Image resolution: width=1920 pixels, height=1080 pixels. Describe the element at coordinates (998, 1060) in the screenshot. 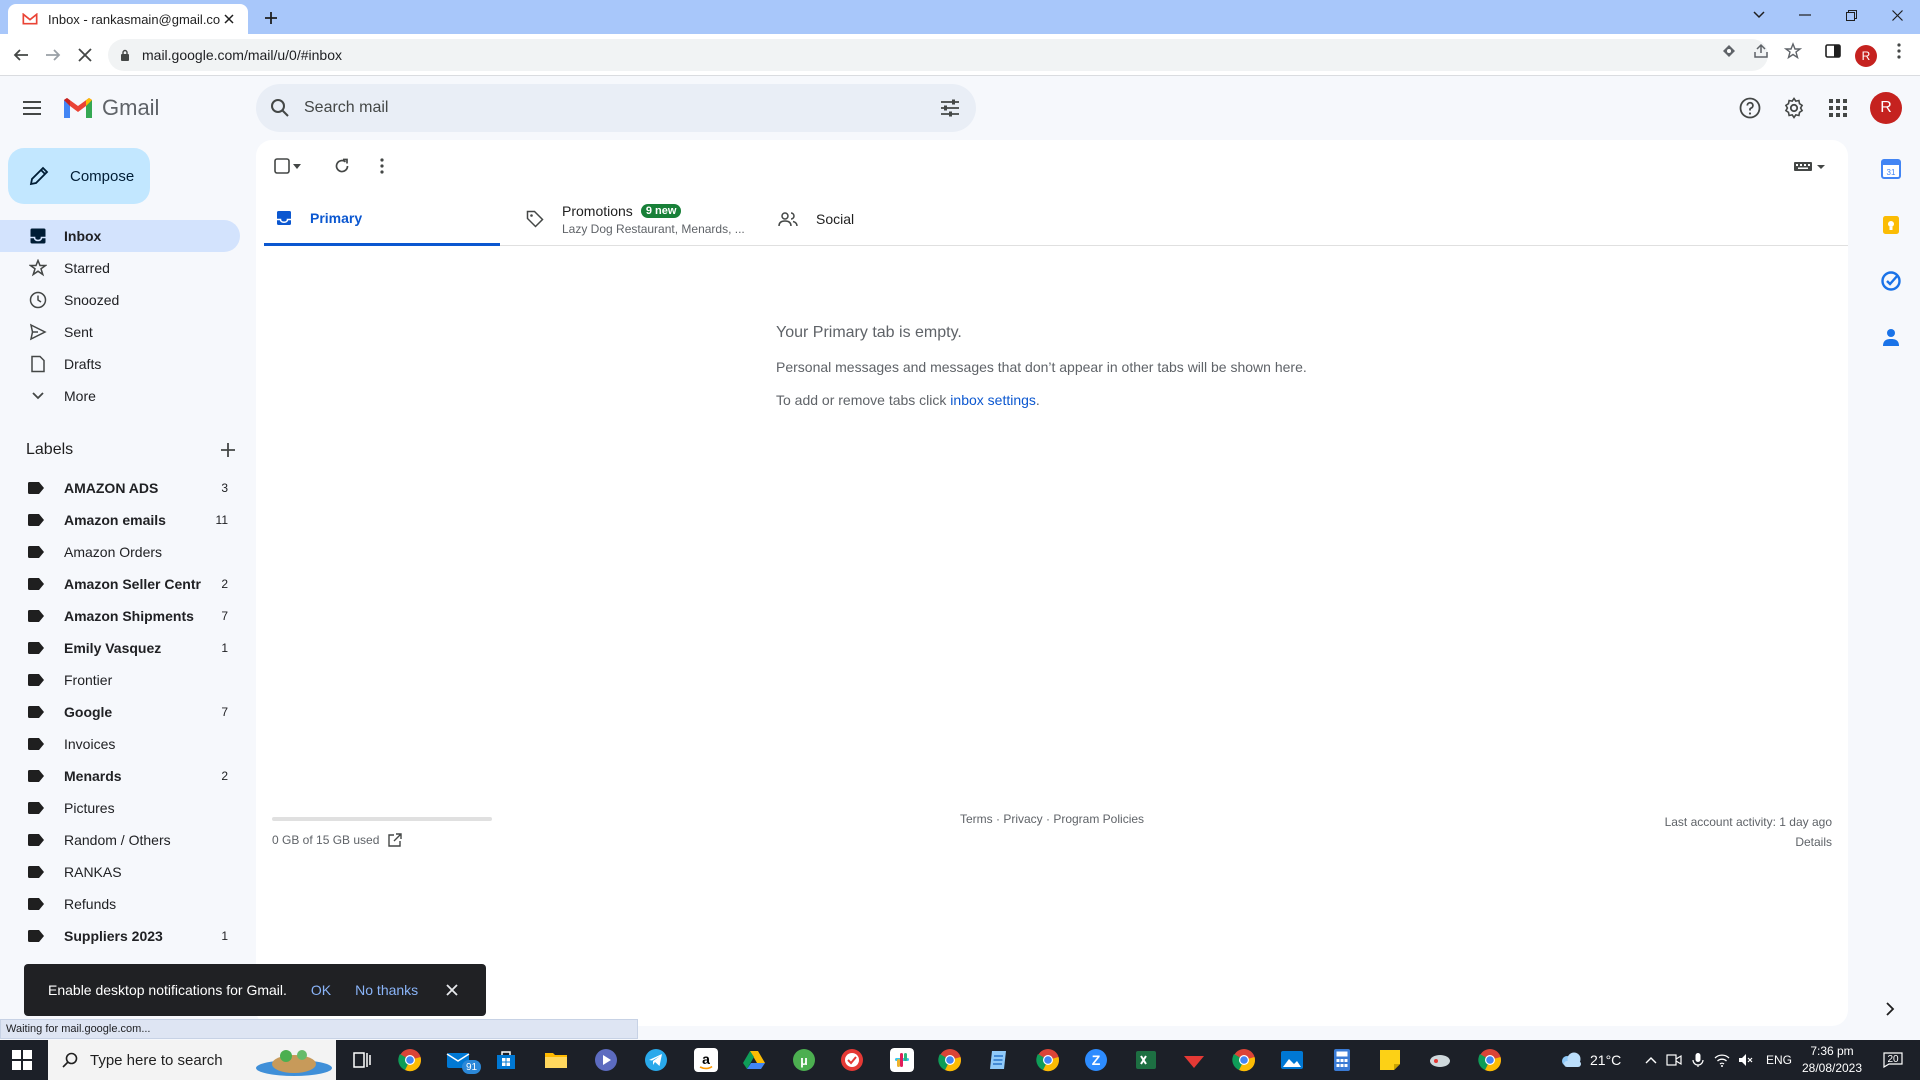

I see `notepad-icon` at that location.